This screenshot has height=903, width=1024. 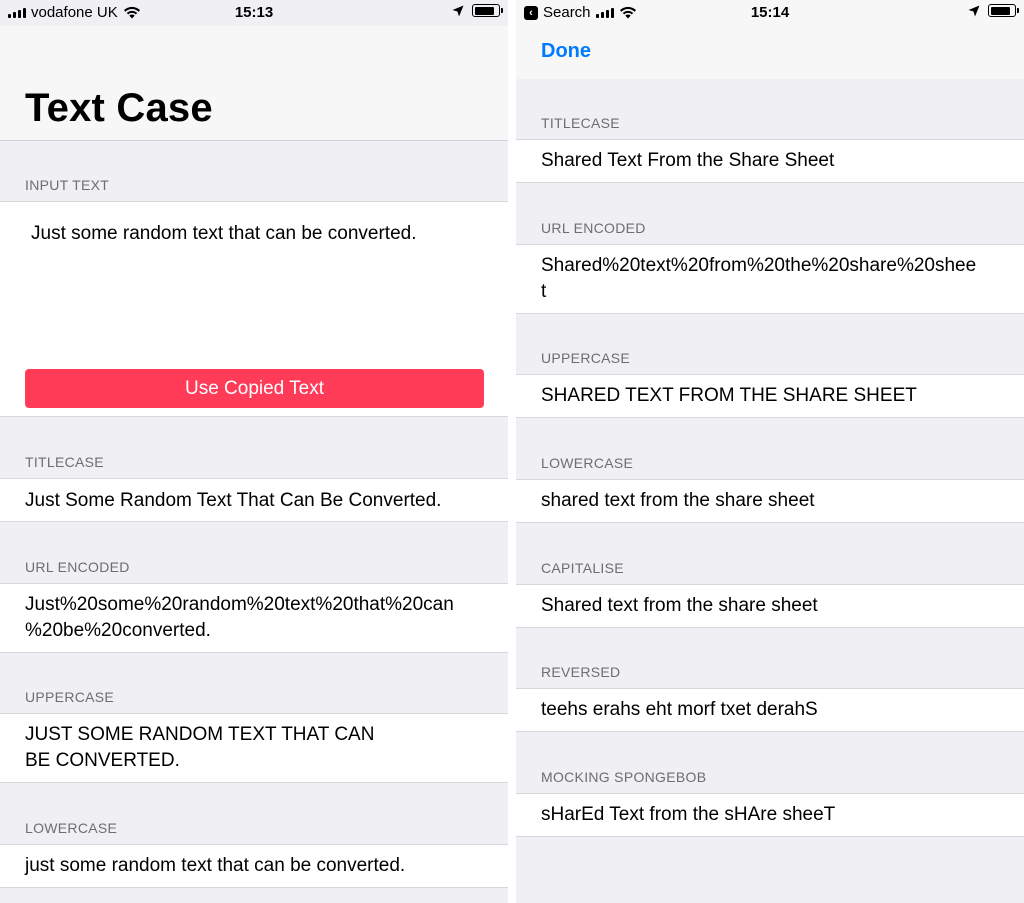 I want to click on url-encoded-line-2: t, so click(x=544, y=291).